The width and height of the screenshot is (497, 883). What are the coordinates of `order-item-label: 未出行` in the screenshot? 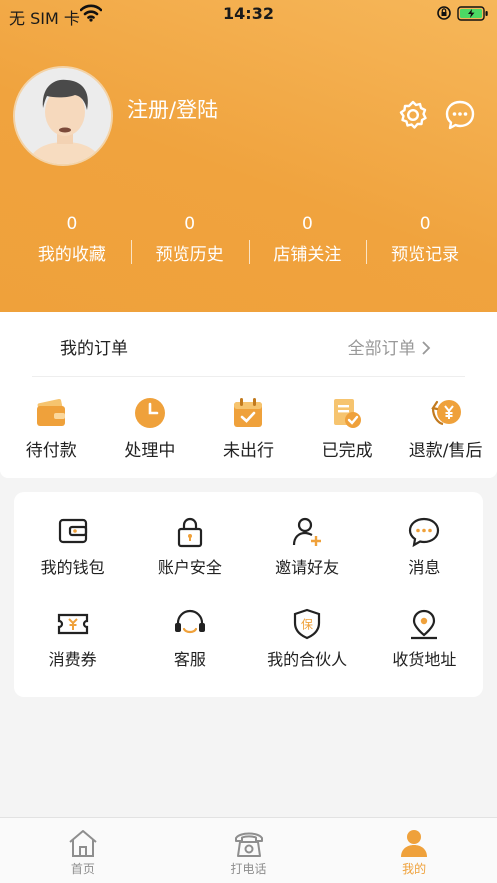 It's located at (248, 451).